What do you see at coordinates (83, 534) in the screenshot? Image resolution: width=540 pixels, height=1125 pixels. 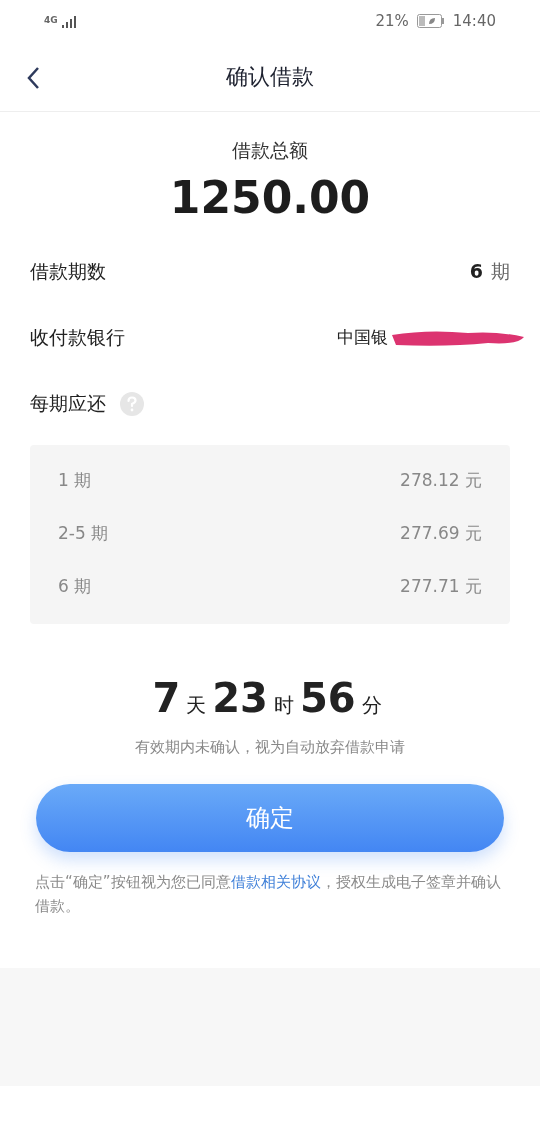 I see `period-label: 2-5 期` at bounding box center [83, 534].